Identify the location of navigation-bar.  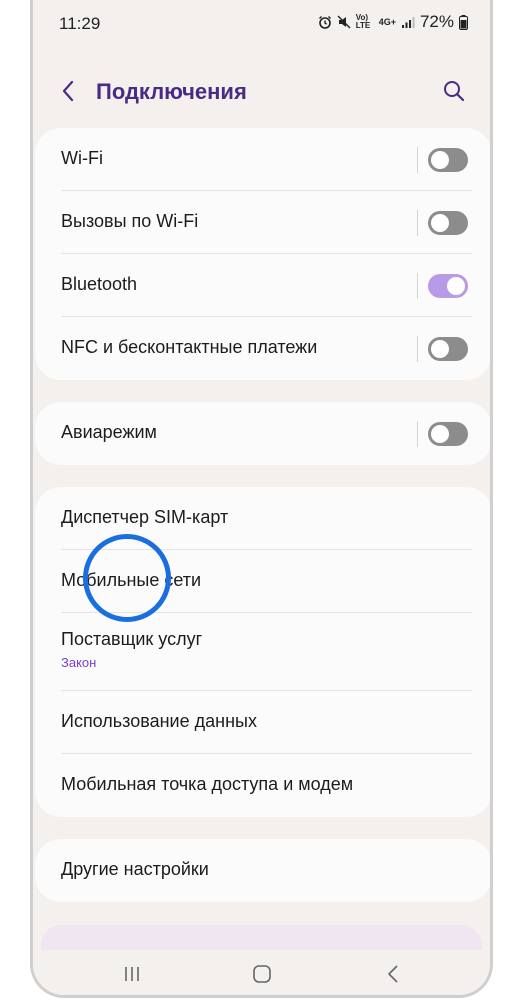
(261, 972).